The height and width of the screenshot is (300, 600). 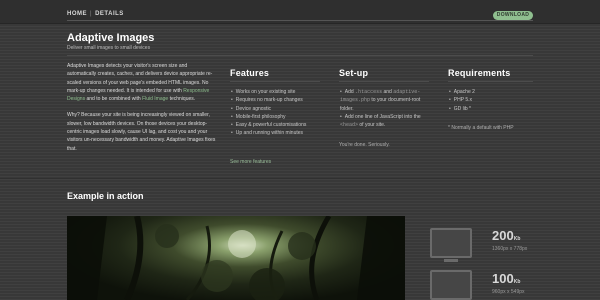 I want to click on size-large-value: 200, so click(x=503, y=235).